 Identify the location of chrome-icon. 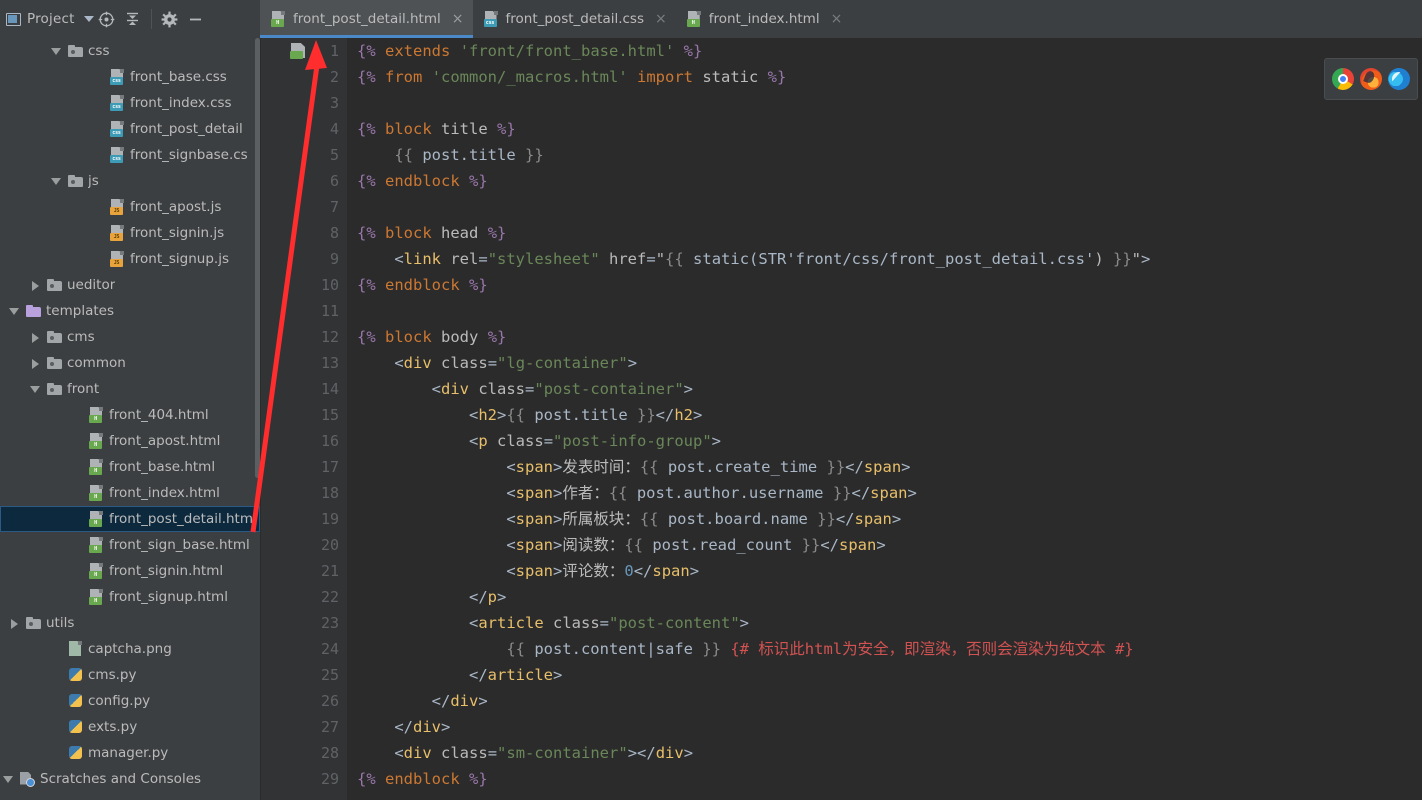
(1343, 79).